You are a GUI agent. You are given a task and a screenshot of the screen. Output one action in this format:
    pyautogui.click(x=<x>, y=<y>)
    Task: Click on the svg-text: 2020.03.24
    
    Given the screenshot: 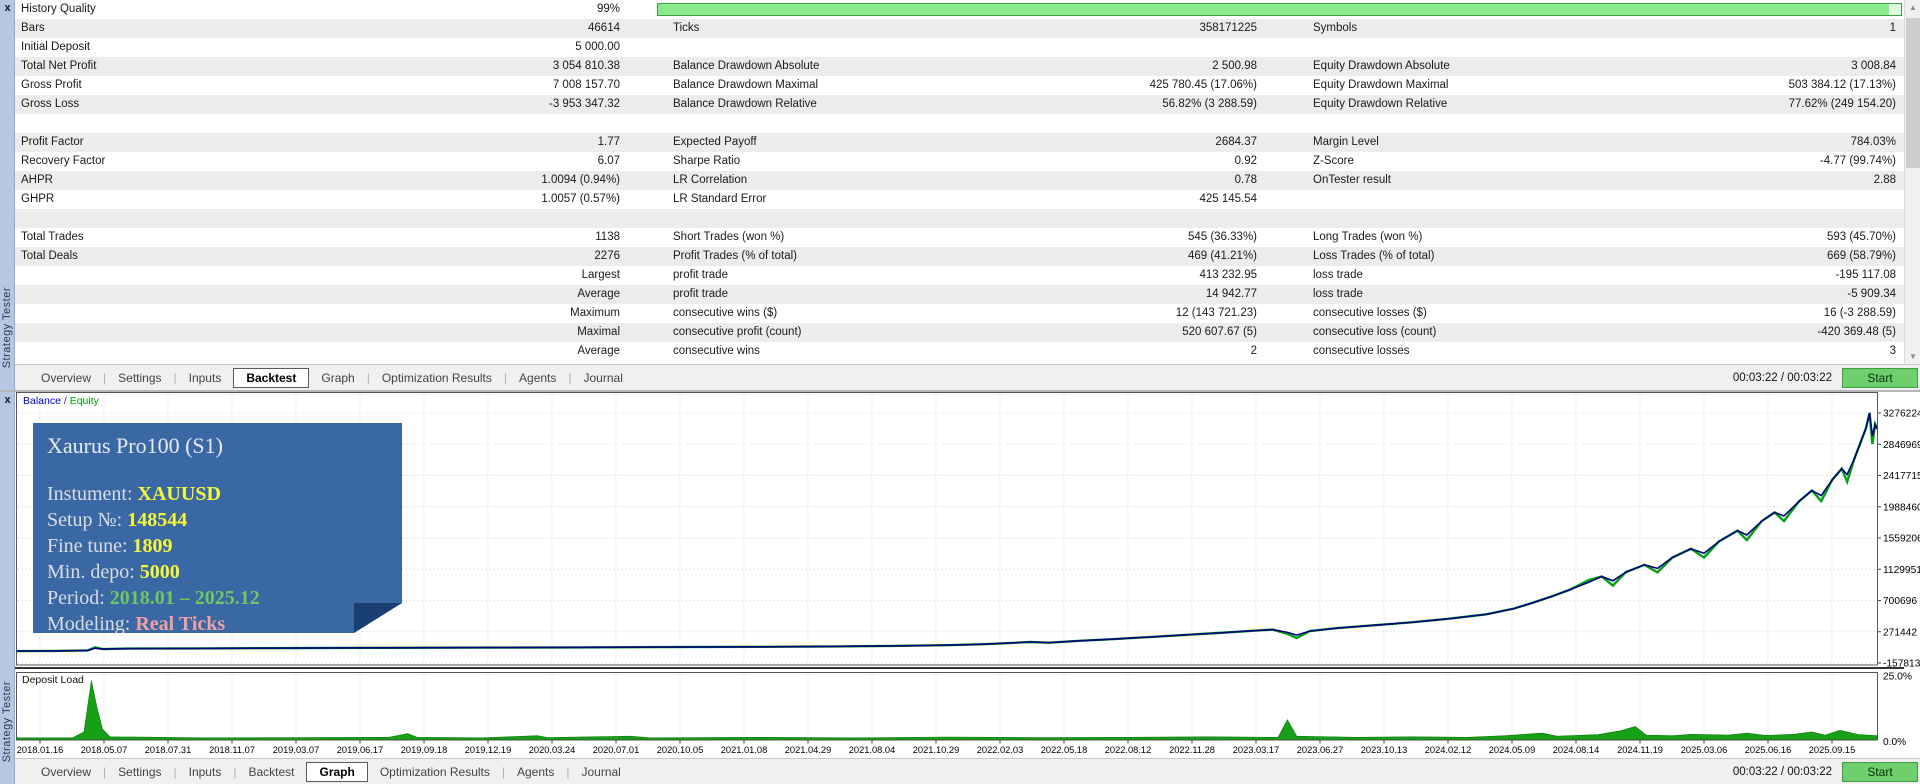 What is the action you would take?
    pyautogui.click(x=552, y=750)
    